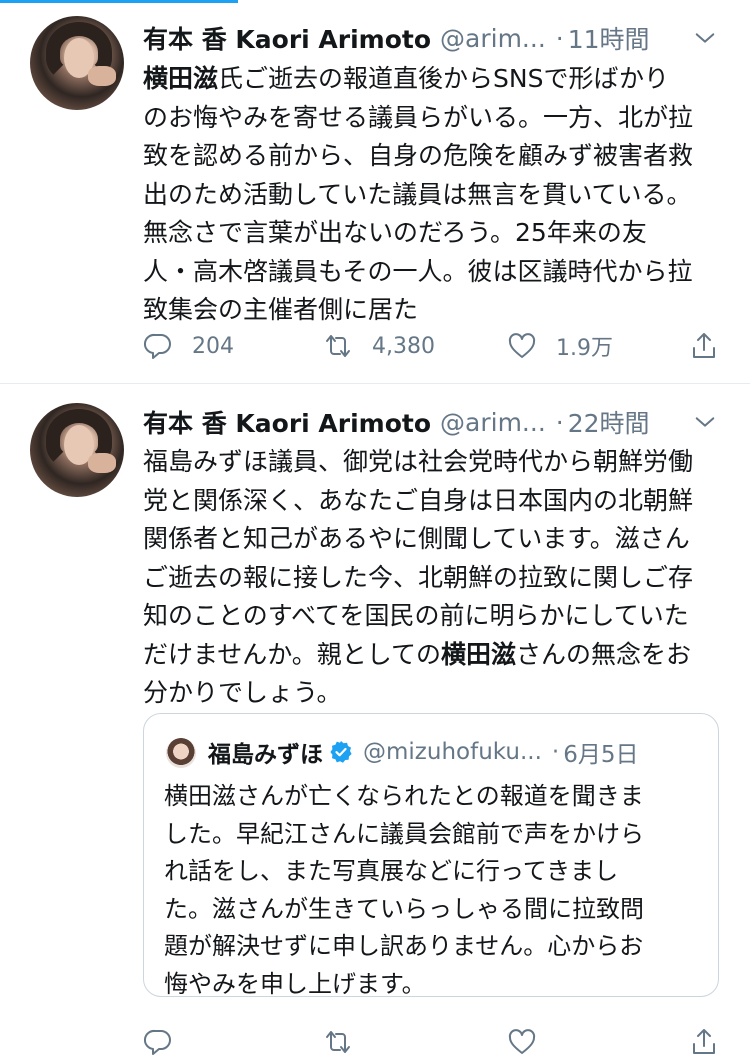 This screenshot has height=1060, width=750. I want to click on verified-badge-icon, so click(341, 752).